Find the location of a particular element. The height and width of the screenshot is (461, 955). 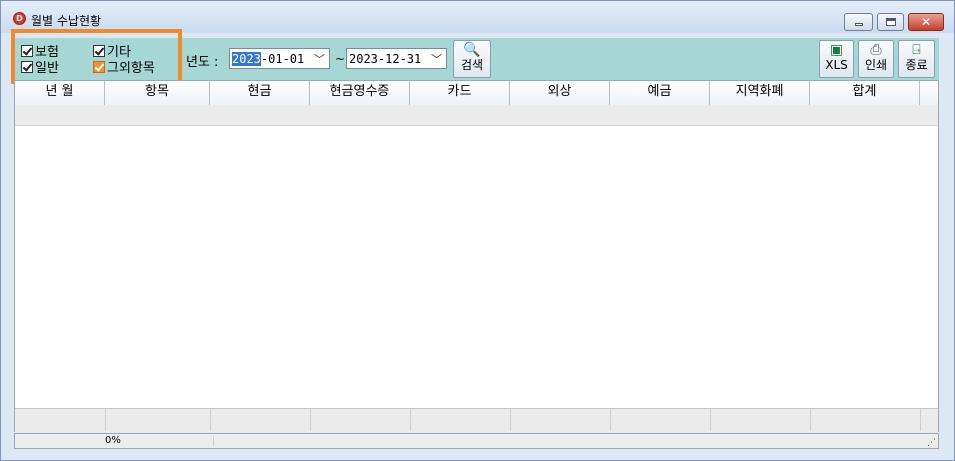

column-header-month: 년 월 is located at coordinates (60, 93).